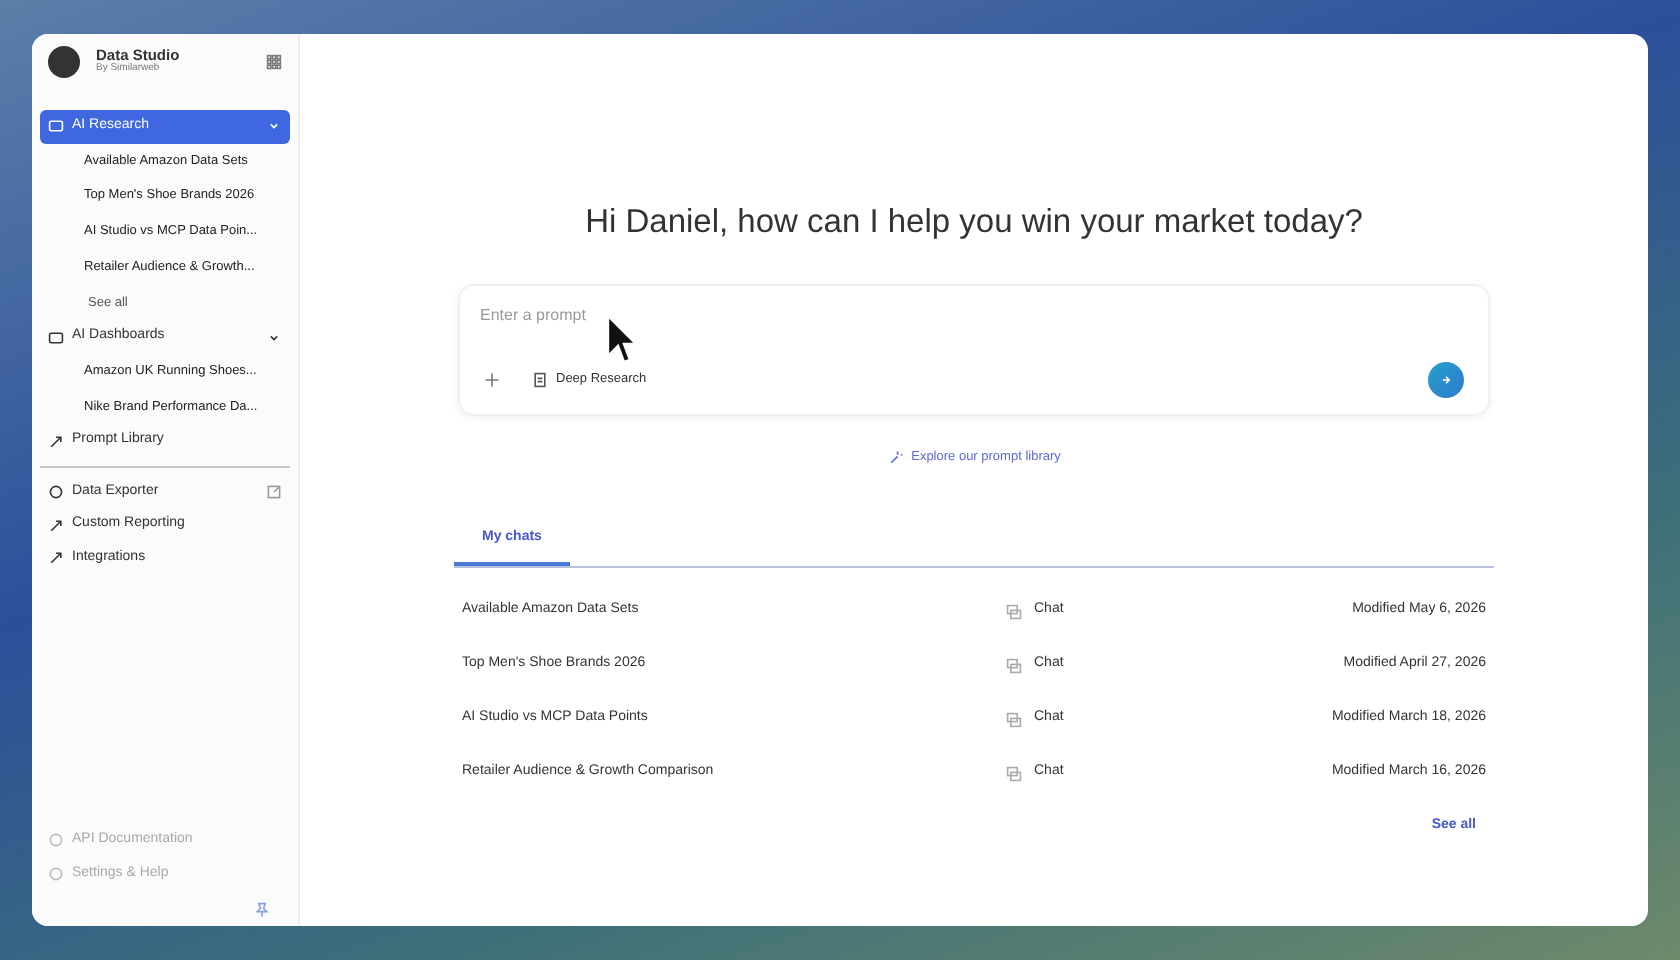  I want to click on add-button, so click(492, 379).